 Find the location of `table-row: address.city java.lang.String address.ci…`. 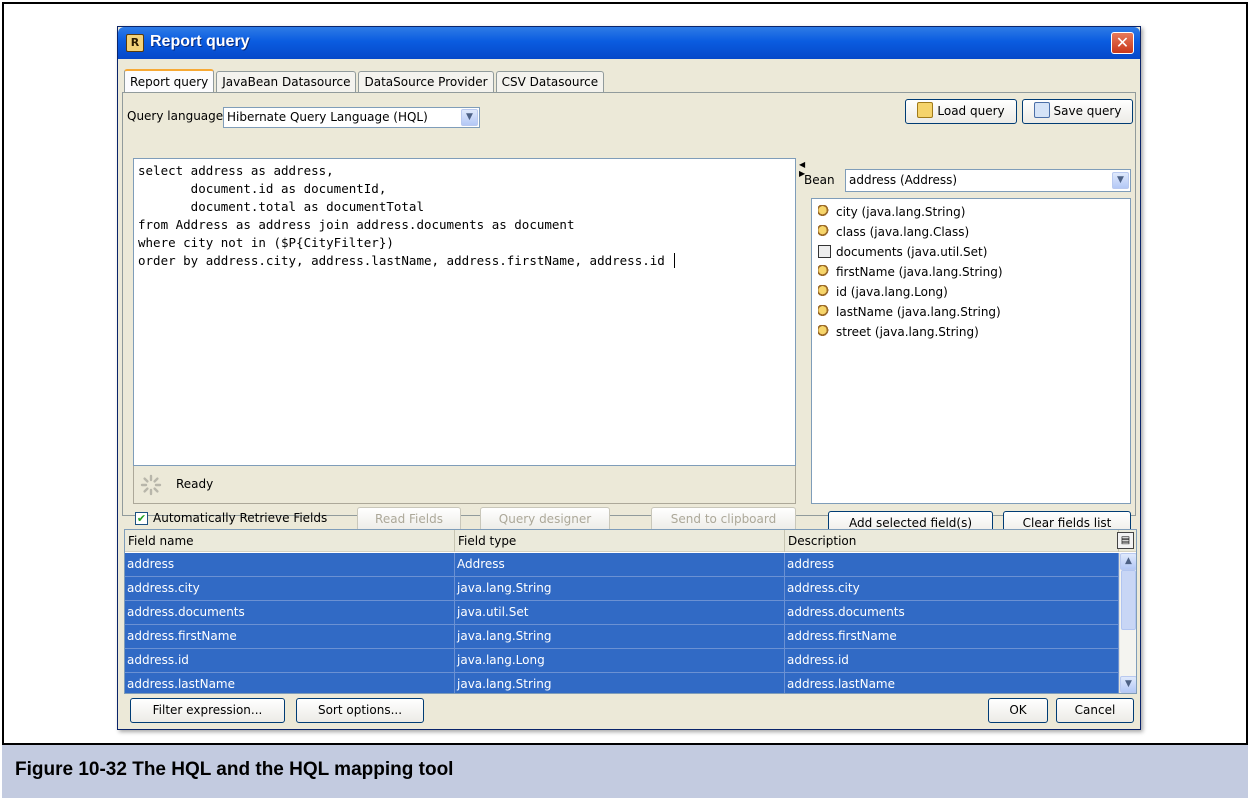

table-row: address.city java.lang.String address.ci… is located at coordinates (622, 589).